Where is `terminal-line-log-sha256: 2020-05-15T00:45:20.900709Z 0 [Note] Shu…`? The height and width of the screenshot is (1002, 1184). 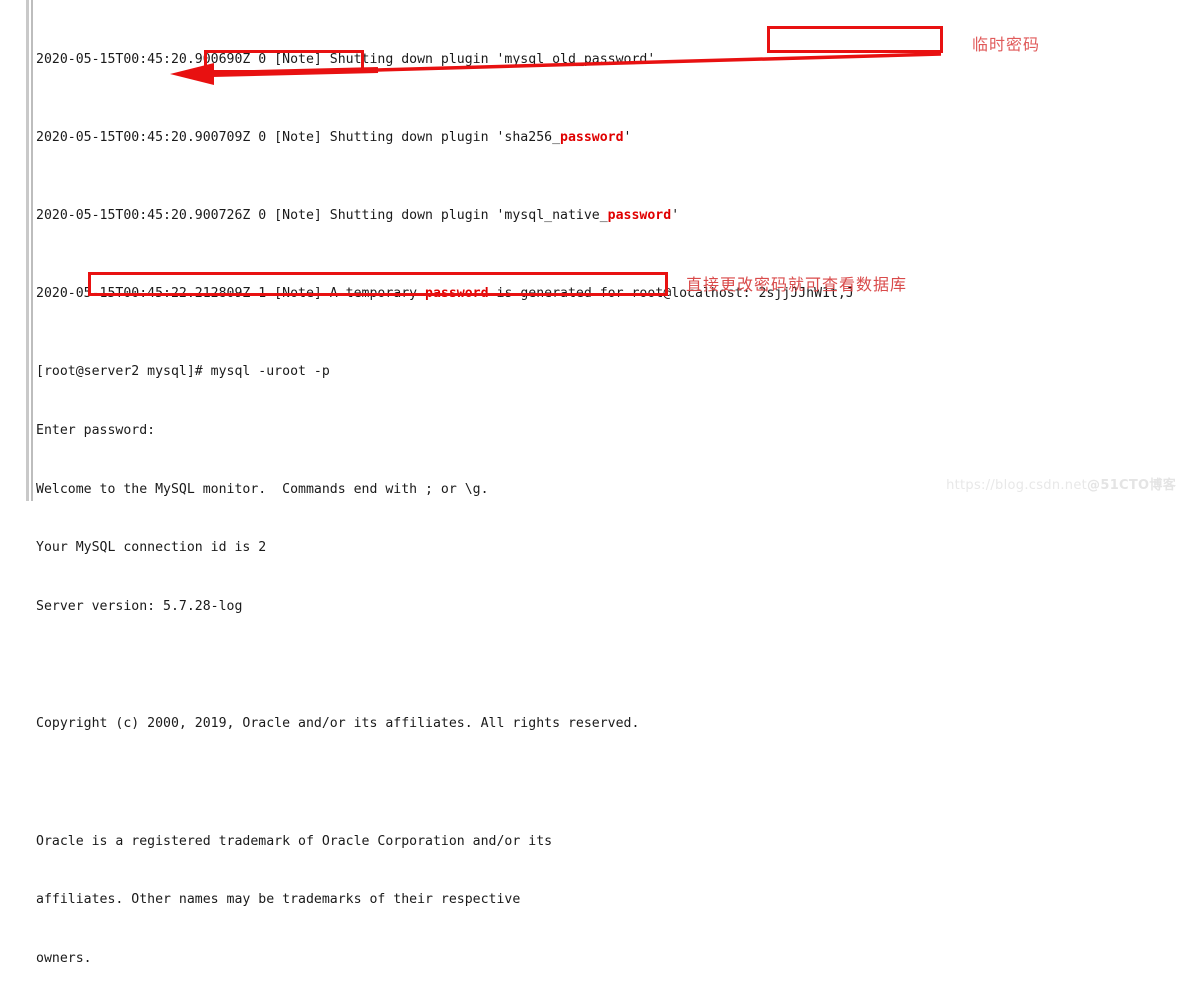
terminal-line-log-sha256: 2020-05-15T00:45:20.900709Z 0 [Note] Shu… is located at coordinates (606, 138).